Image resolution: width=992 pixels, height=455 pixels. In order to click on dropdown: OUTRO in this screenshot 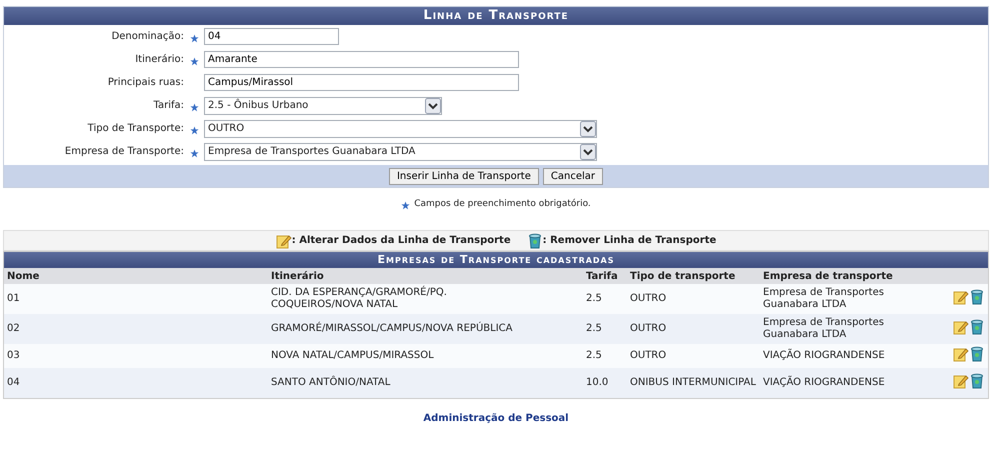, I will do `click(400, 129)`.